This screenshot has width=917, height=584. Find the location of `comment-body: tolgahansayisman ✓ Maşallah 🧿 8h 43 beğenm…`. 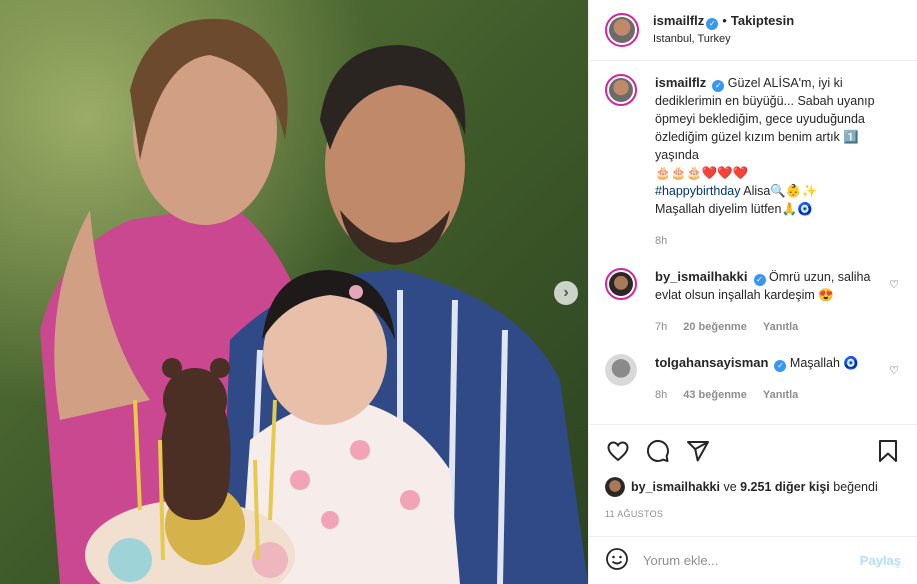

comment-body: tolgahansayisman ✓ Maşallah 🧿 8h 43 beğenm… is located at coordinates (778, 379).